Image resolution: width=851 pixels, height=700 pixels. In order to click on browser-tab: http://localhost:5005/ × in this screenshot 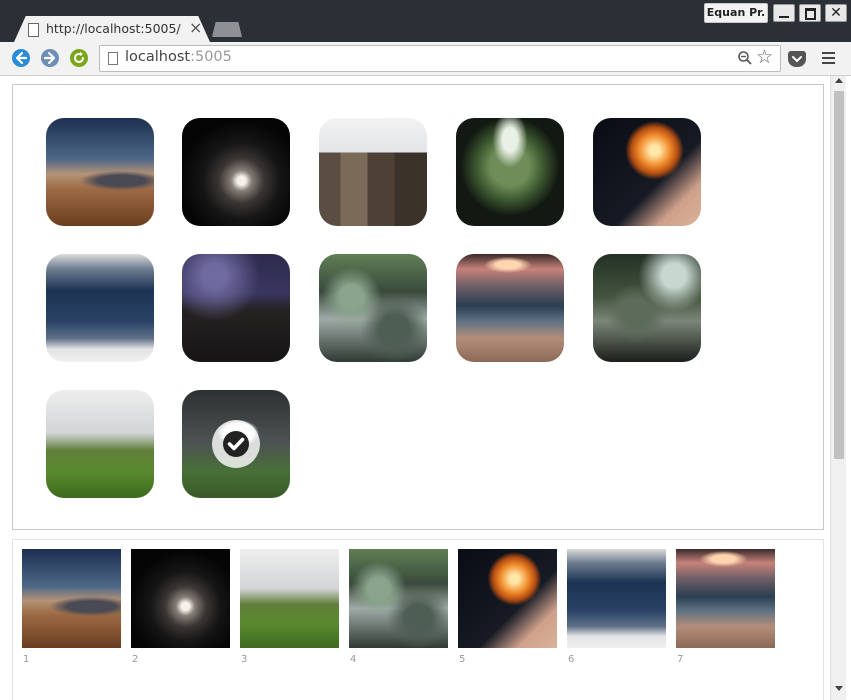, I will do `click(112, 29)`.